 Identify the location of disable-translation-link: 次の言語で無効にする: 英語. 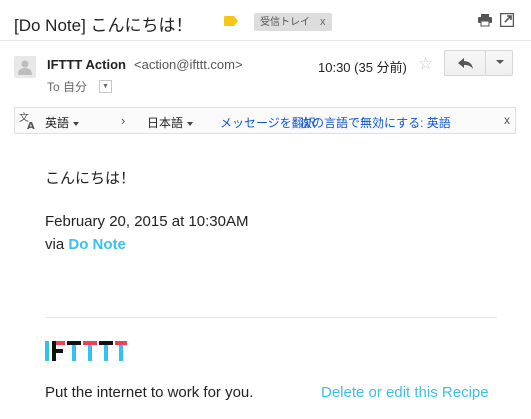
(375, 122).